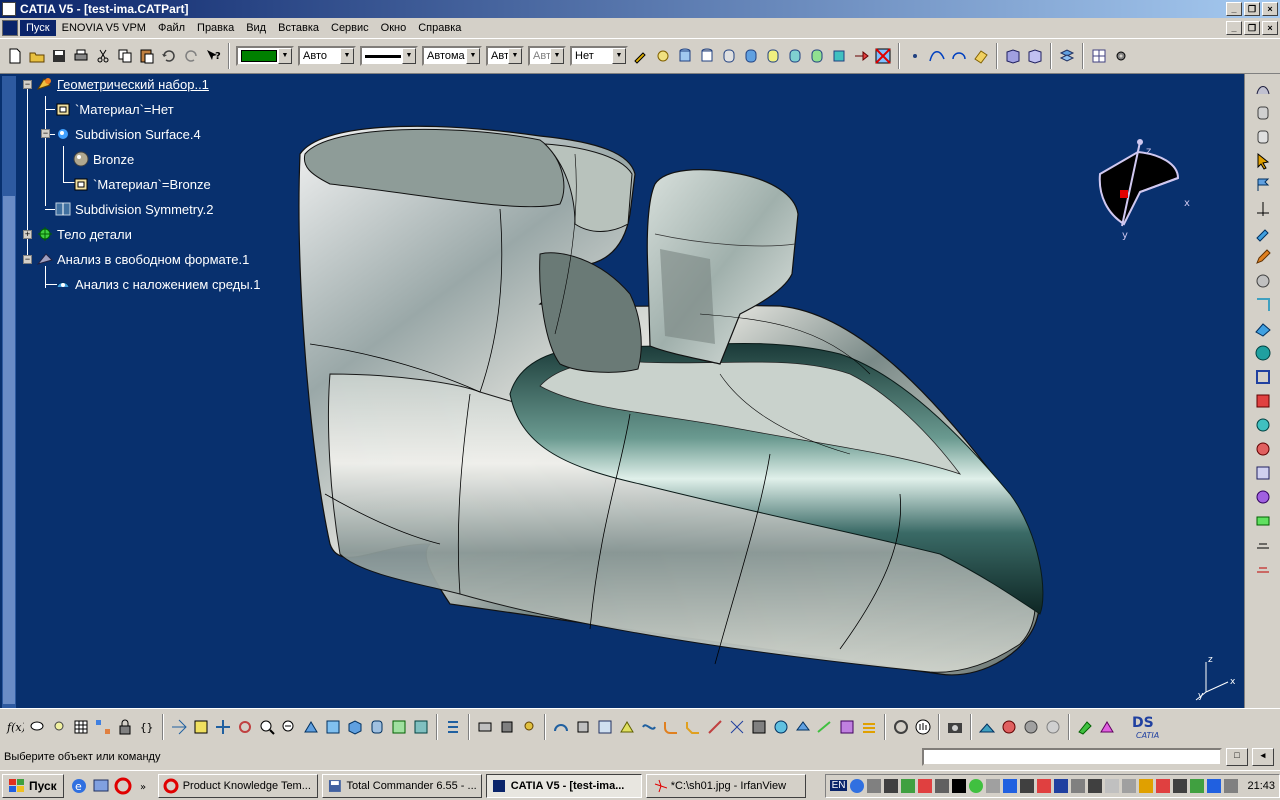  What do you see at coordinates (1121, 56) in the screenshot?
I see `gear-icon` at bounding box center [1121, 56].